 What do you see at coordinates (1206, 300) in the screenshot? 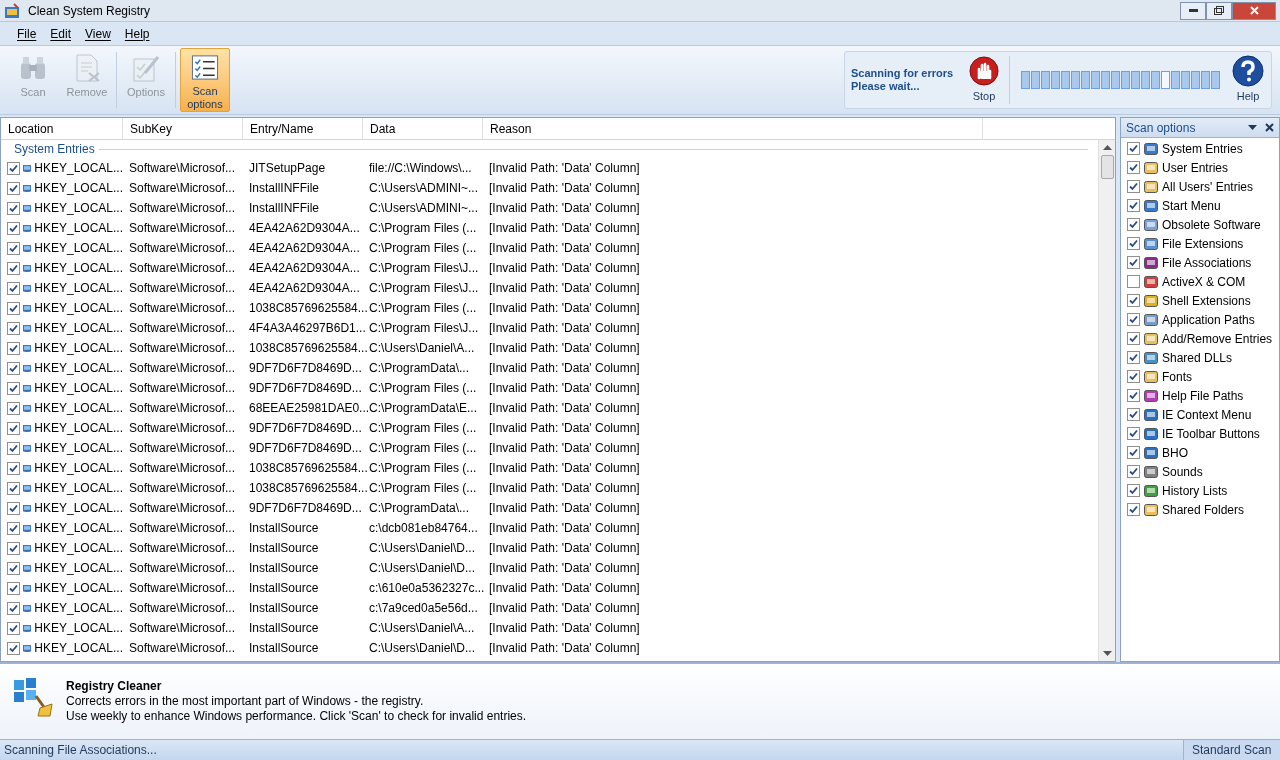
I see `option-label: Shell Extensions` at bounding box center [1206, 300].